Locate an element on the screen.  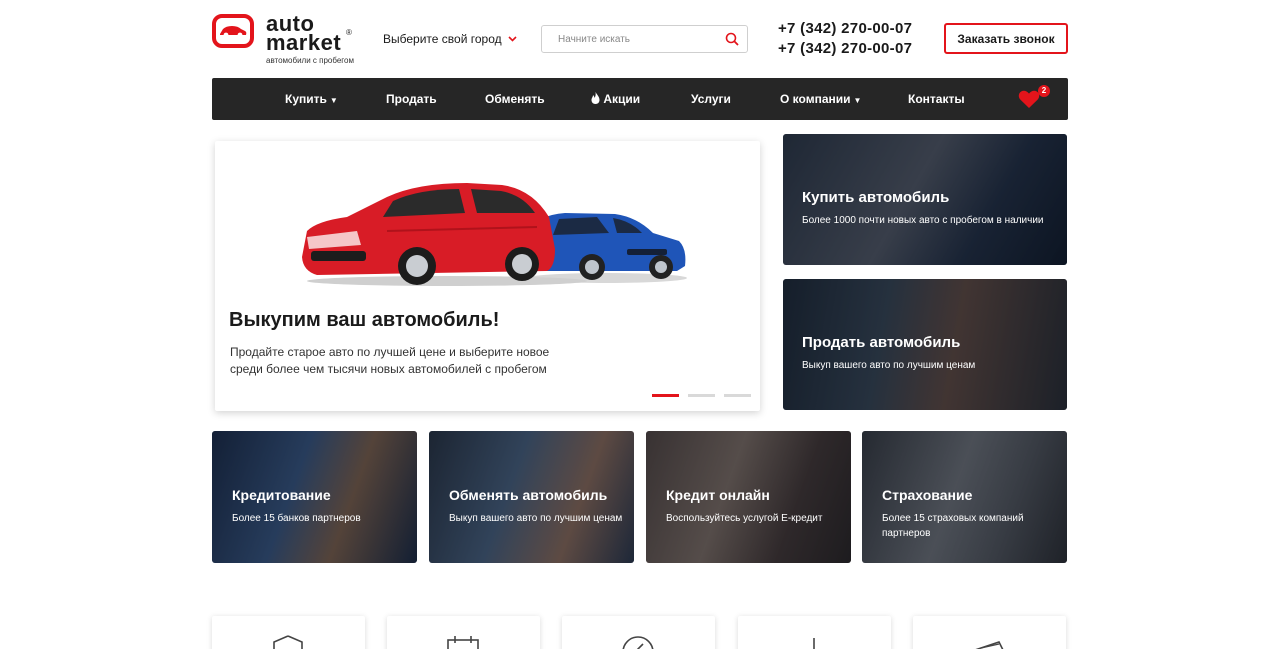
card-title: Продать автомобиль is located at coordinates (881, 342).